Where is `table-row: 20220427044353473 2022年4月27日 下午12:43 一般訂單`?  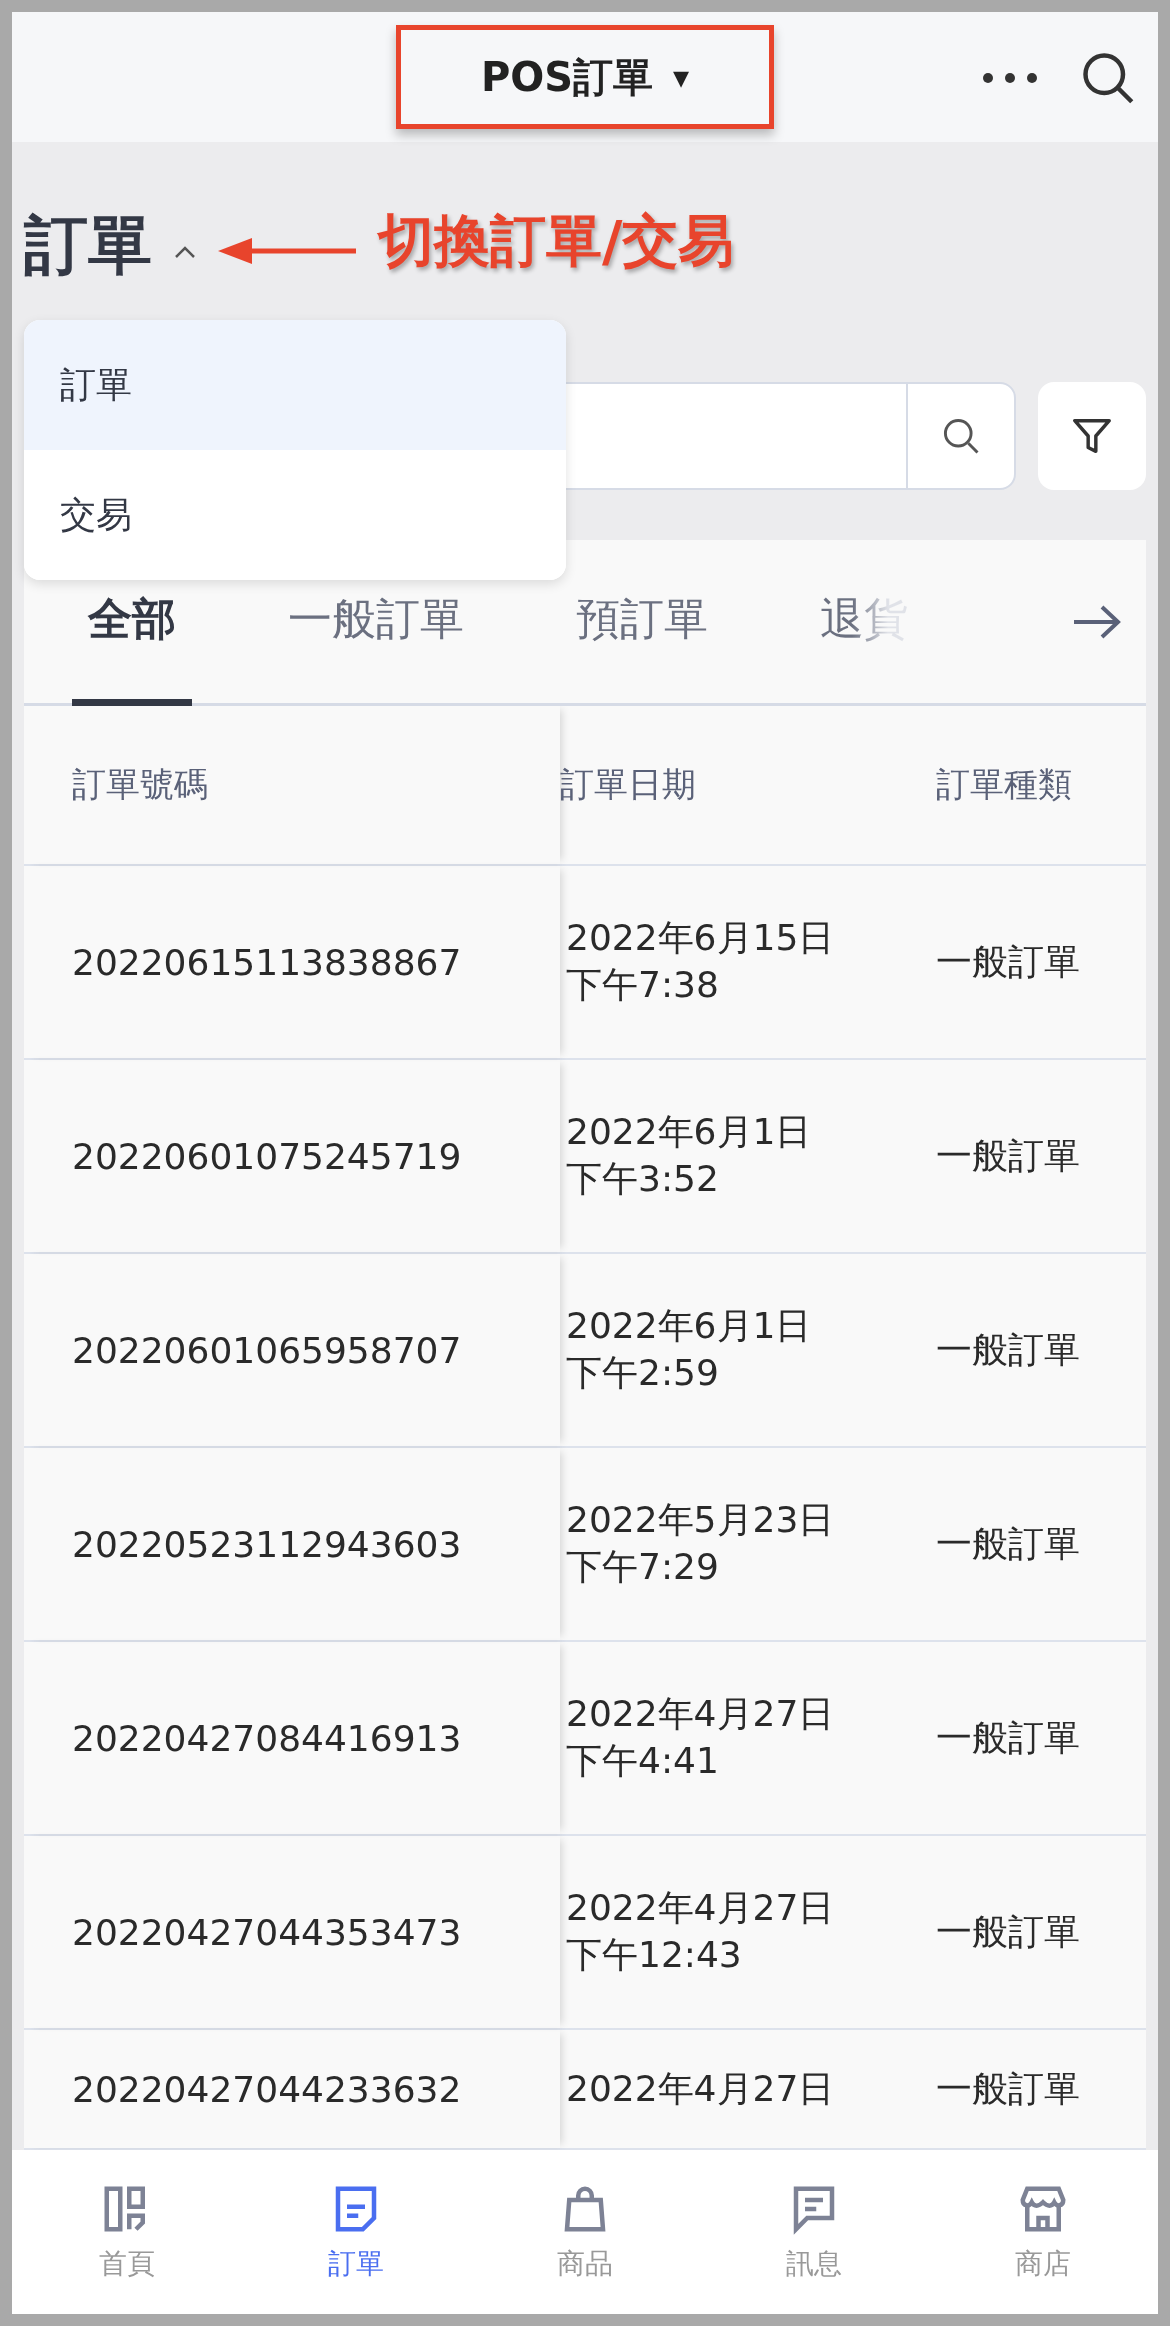
table-row: 20220427044353473 2022年4月27日 下午12:43 一般訂單 is located at coordinates (585, 1933).